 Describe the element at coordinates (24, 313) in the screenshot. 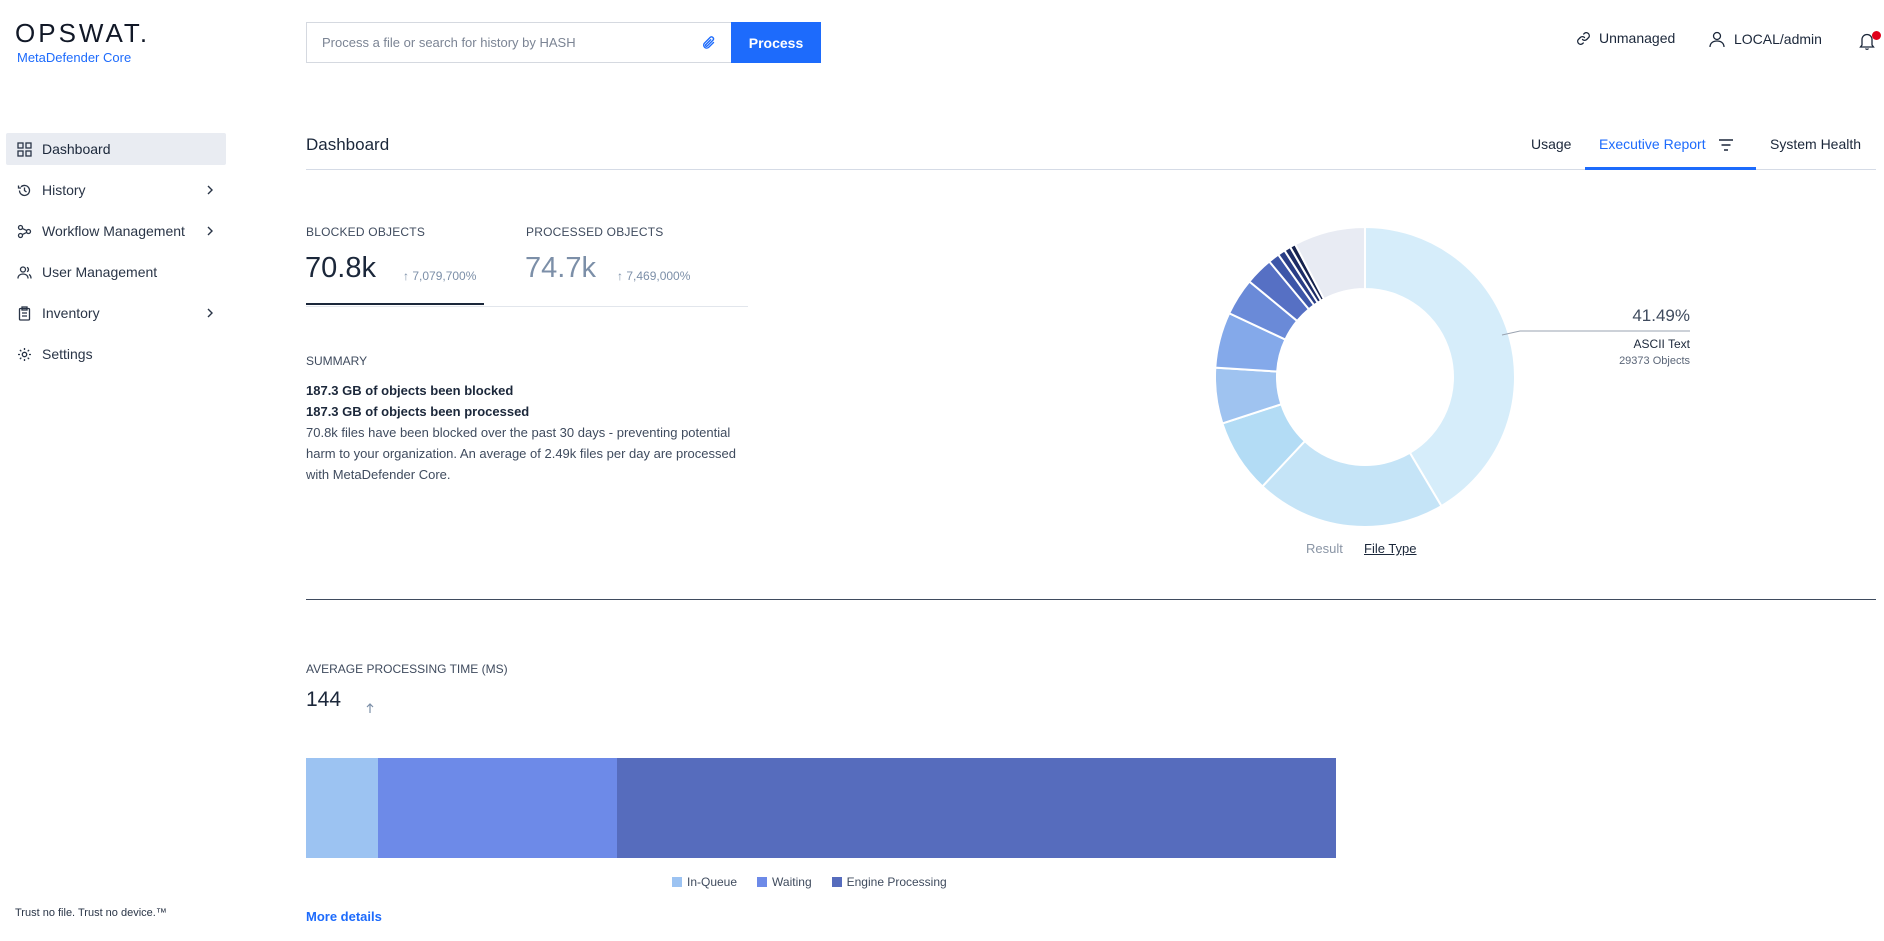

I see `clipboard-icon` at that location.